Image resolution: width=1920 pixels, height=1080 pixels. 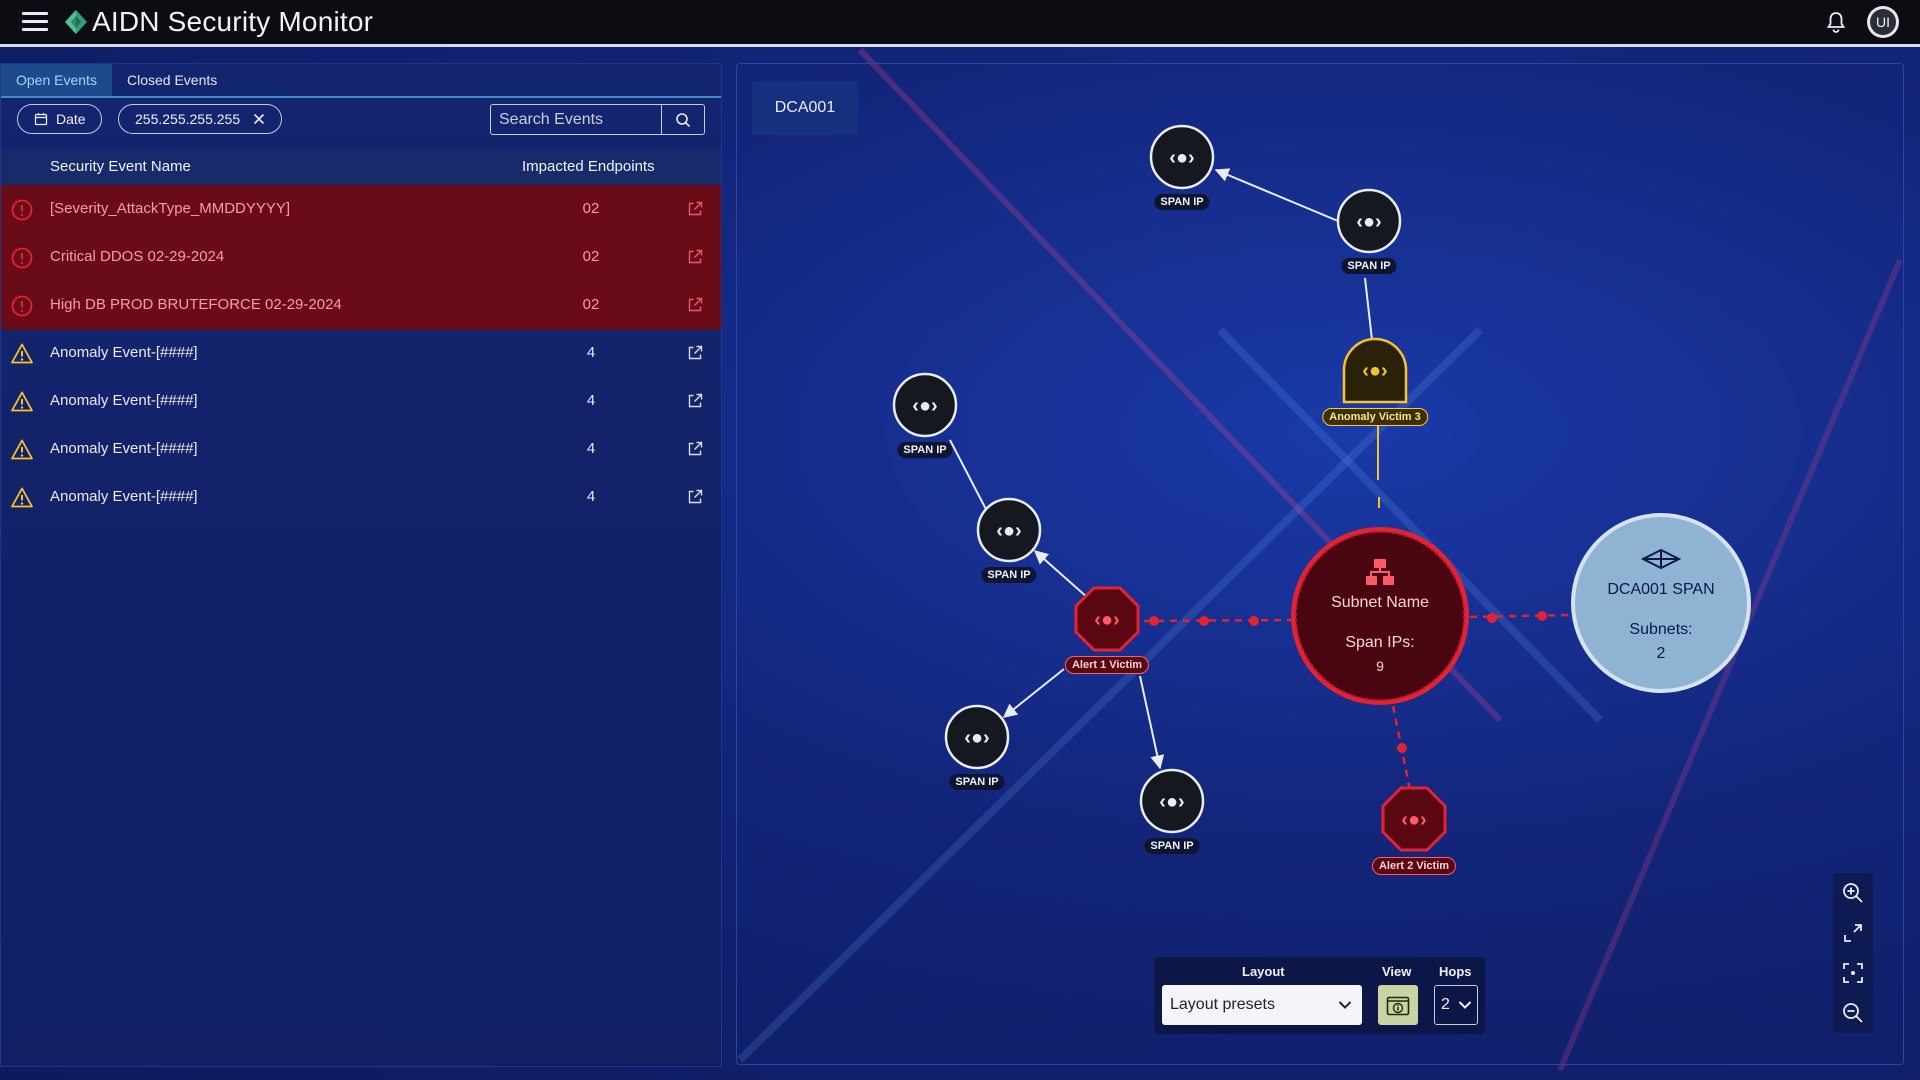 I want to click on subnet-name: Subnet Name, so click(x=1380, y=602).